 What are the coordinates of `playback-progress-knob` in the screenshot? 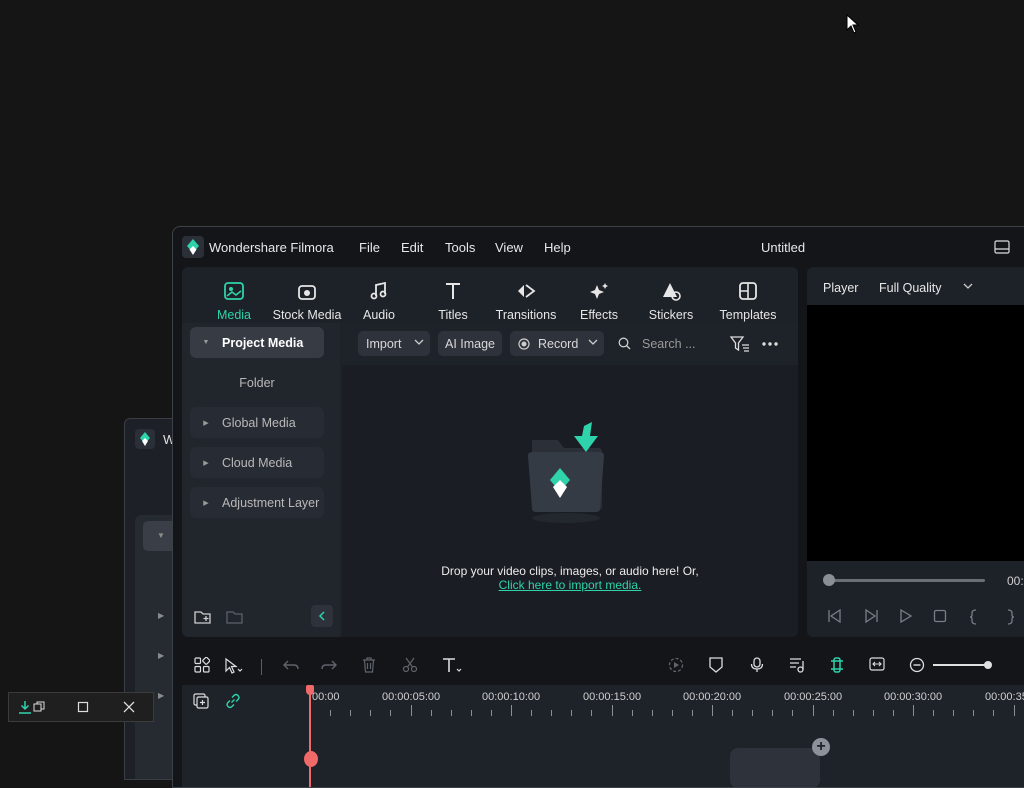 It's located at (829, 580).